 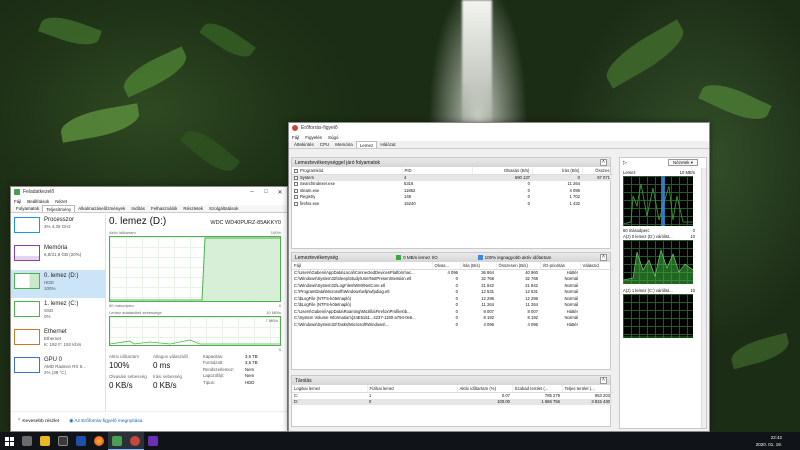 I want to click on close-icon: ✕, so click(x=280, y=192).